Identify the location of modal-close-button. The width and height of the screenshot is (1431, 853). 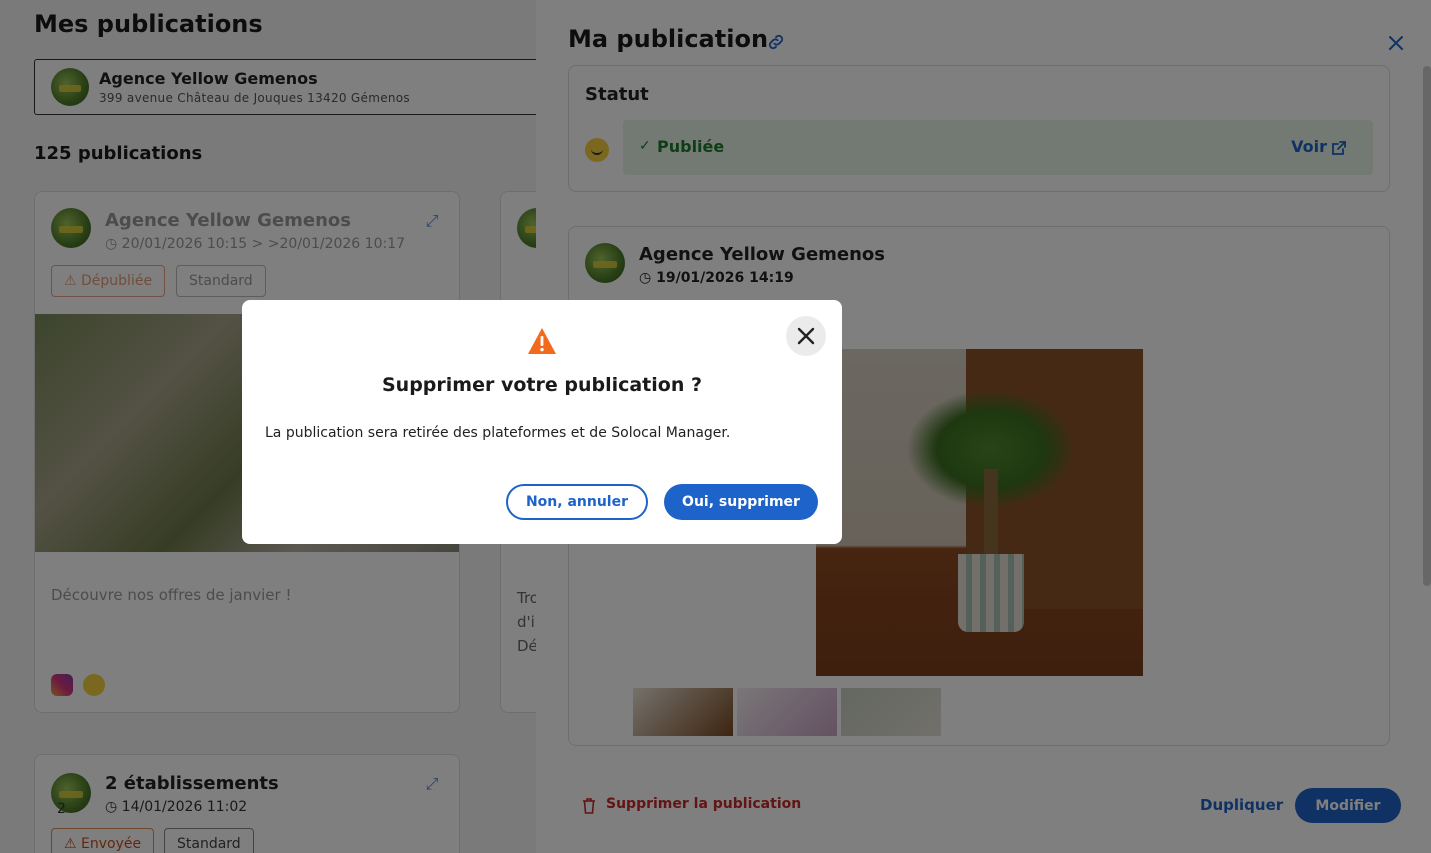
(806, 336).